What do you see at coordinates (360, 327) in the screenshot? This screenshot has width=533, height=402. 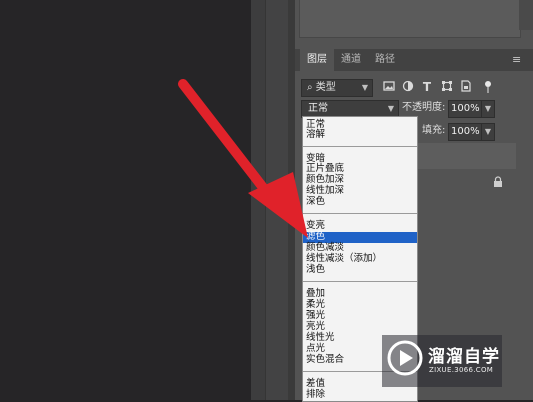 I see `blend-option-vivid-light: 亮光` at bounding box center [360, 327].